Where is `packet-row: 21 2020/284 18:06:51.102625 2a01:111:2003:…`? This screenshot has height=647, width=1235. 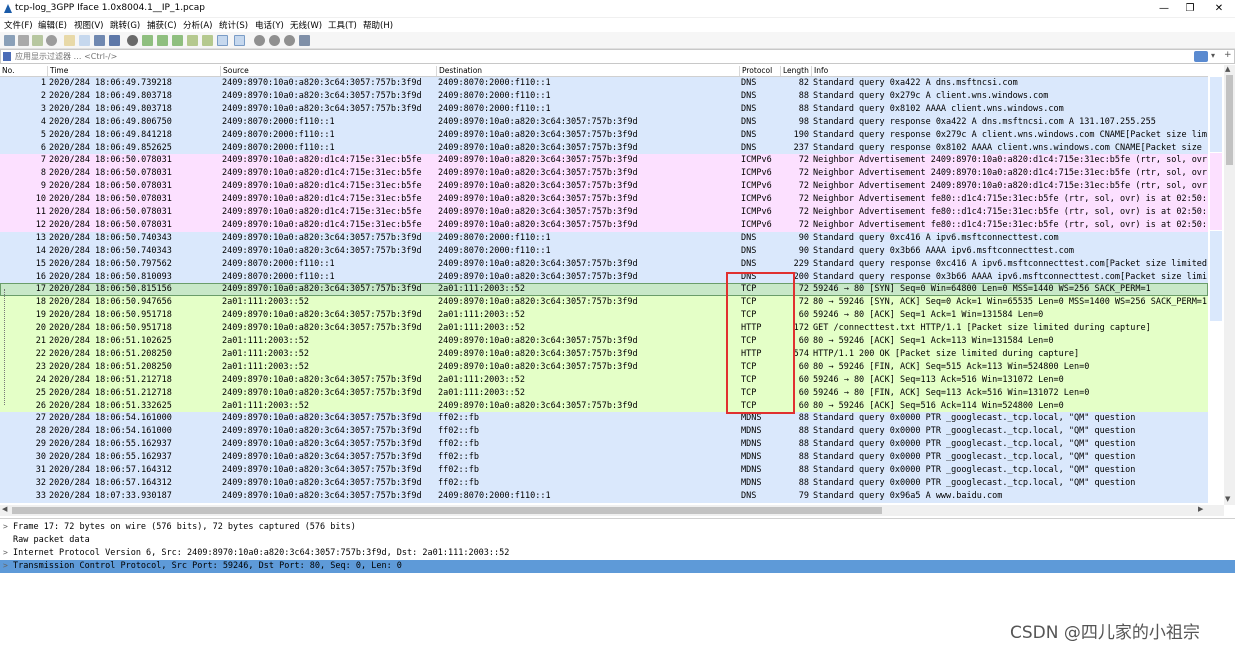 packet-row: 21 2020/284 18:06:51.102625 2a01:111:2003:… is located at coordinates (604, 341).